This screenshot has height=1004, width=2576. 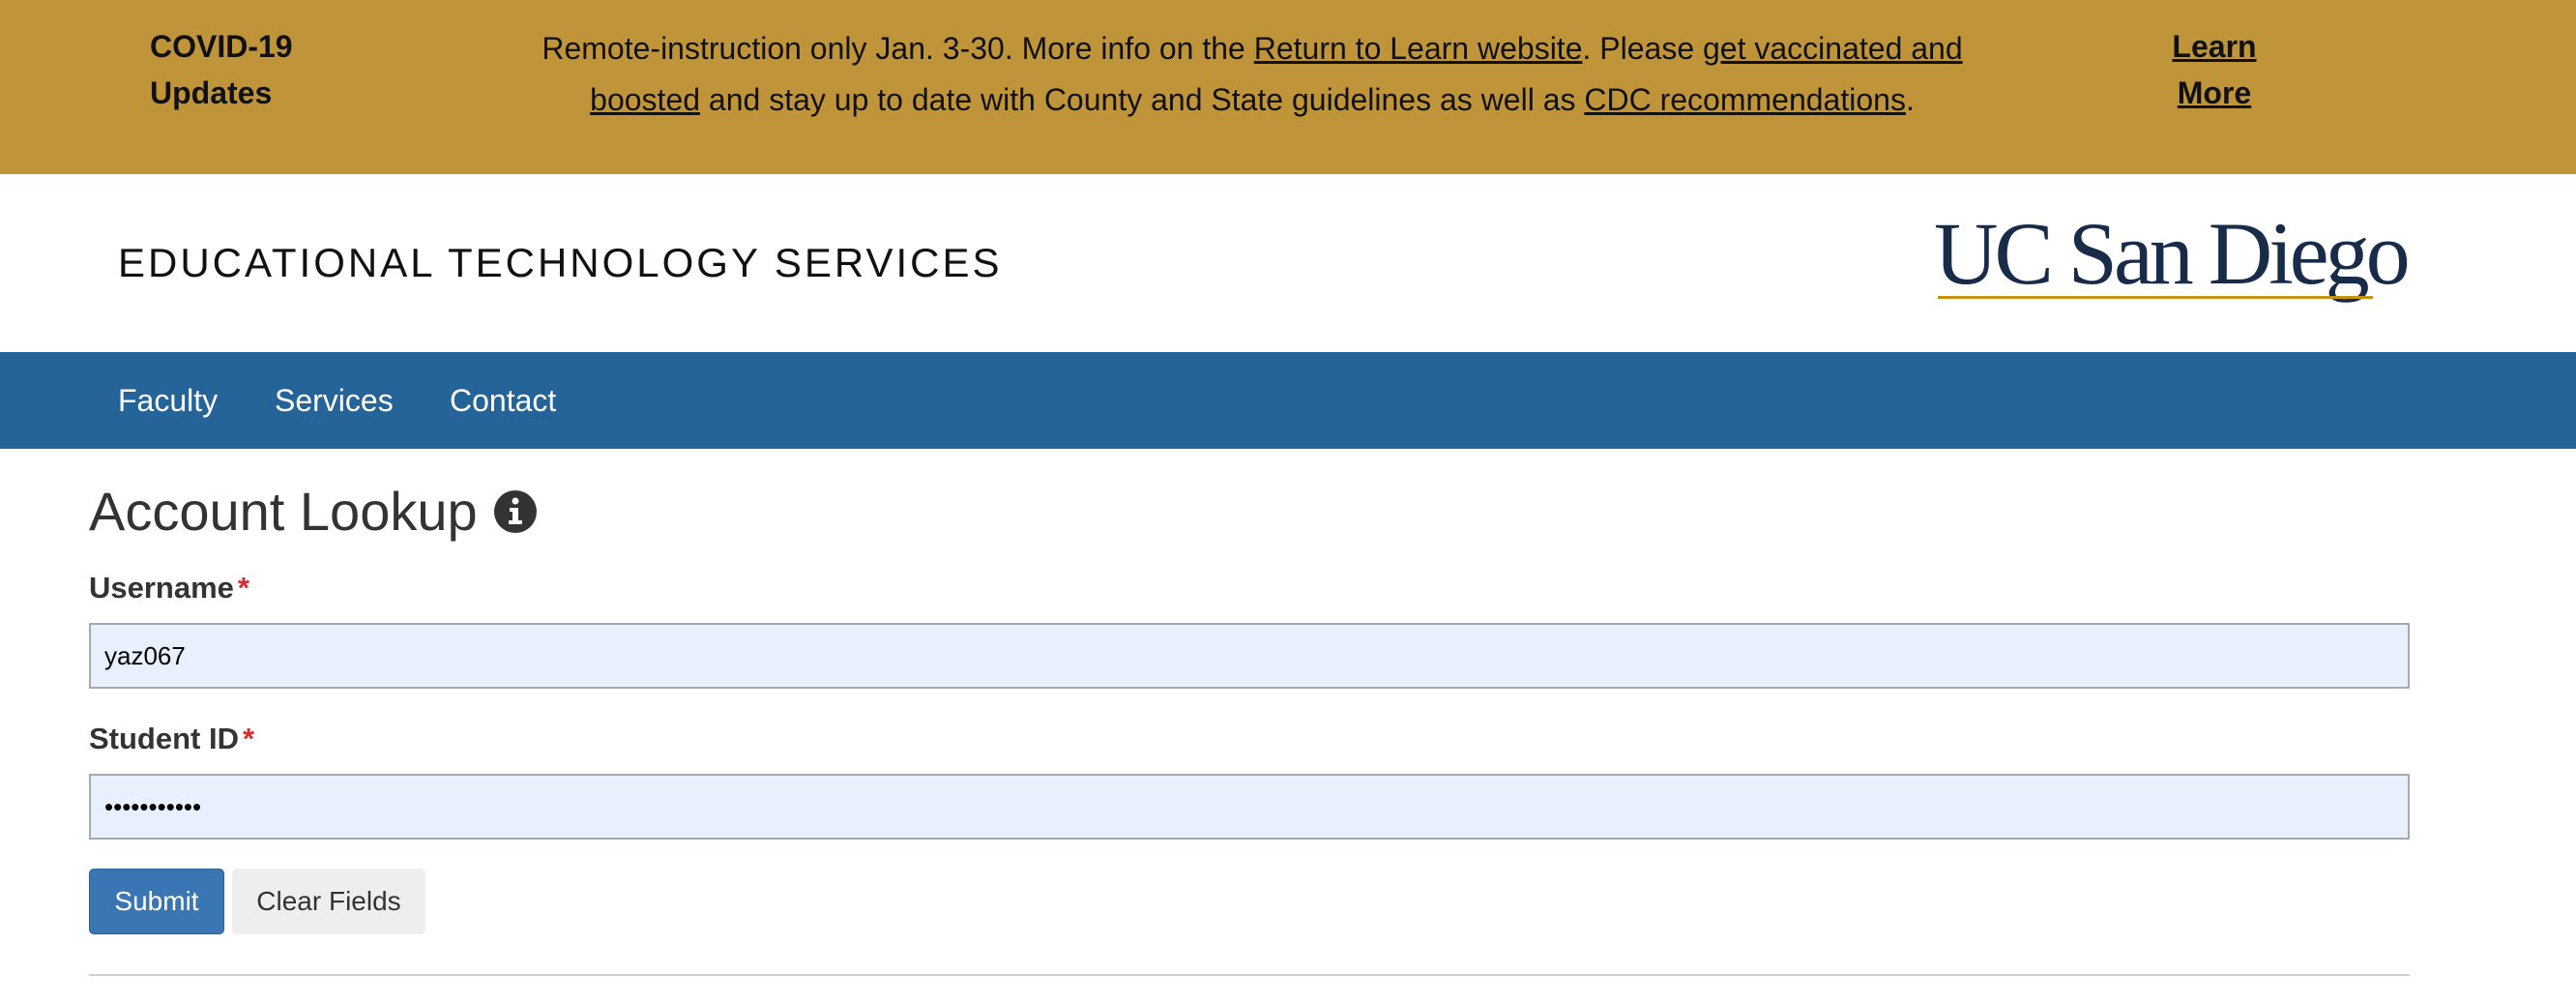 I want to click on banner-title: COVID-19 Updates, so click(x=221, y=69).